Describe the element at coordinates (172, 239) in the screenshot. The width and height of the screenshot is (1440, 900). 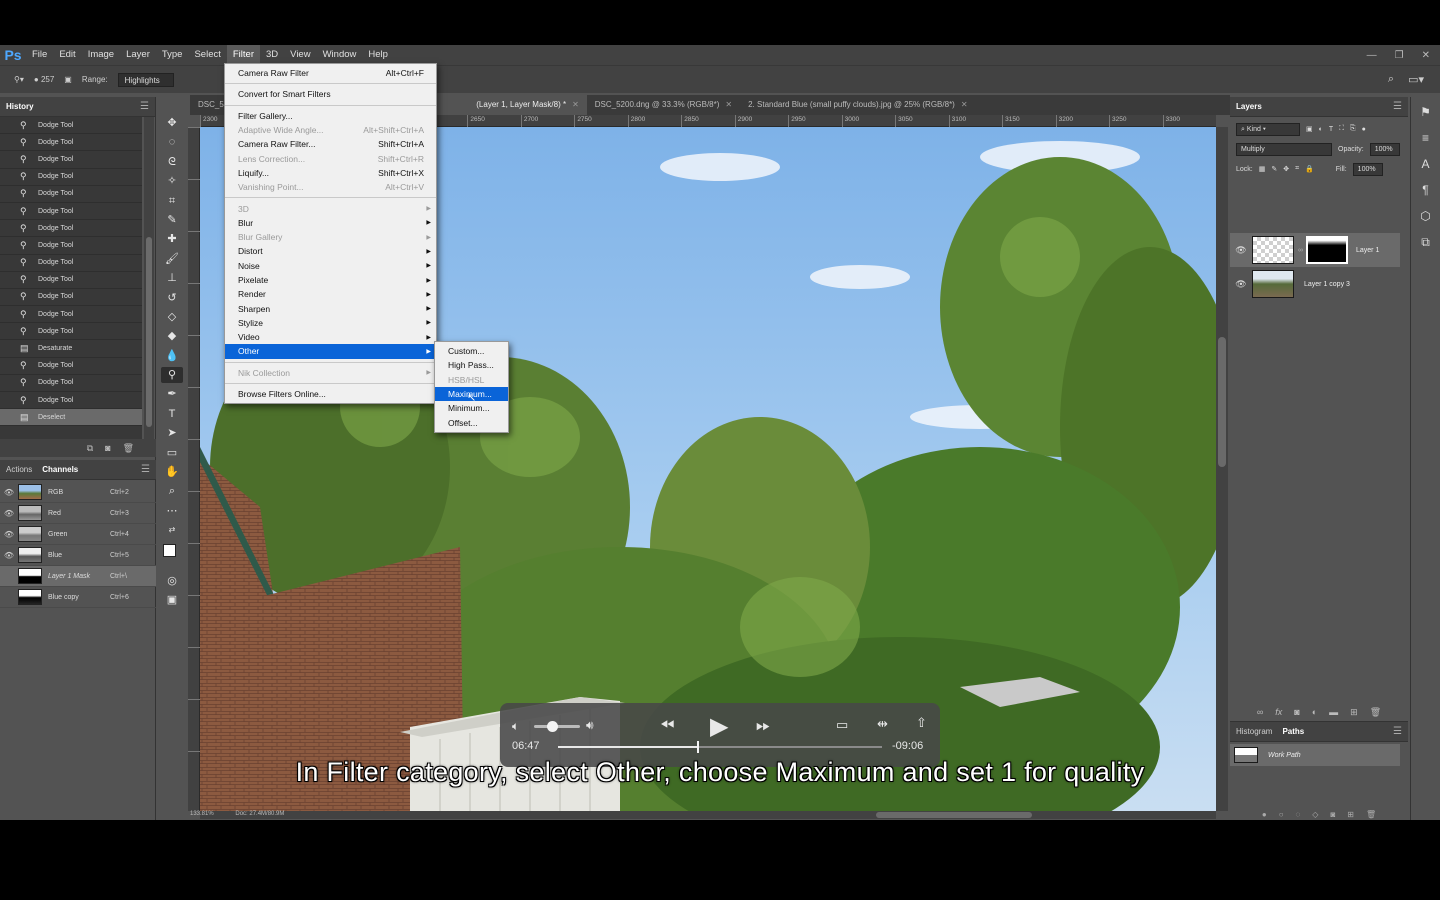
I see `healing-brush-icon: ✚` at that location.